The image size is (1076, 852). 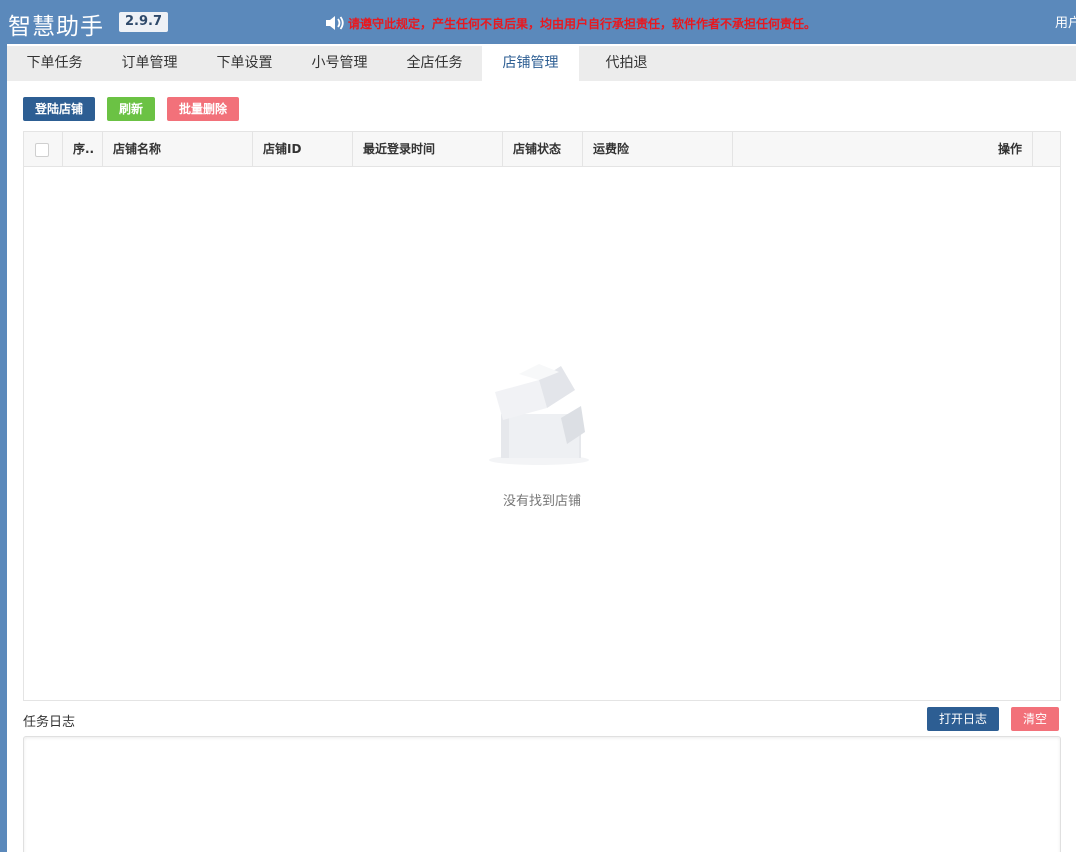 I want to click on select-all-checkbox, so click(x=42, y=150).